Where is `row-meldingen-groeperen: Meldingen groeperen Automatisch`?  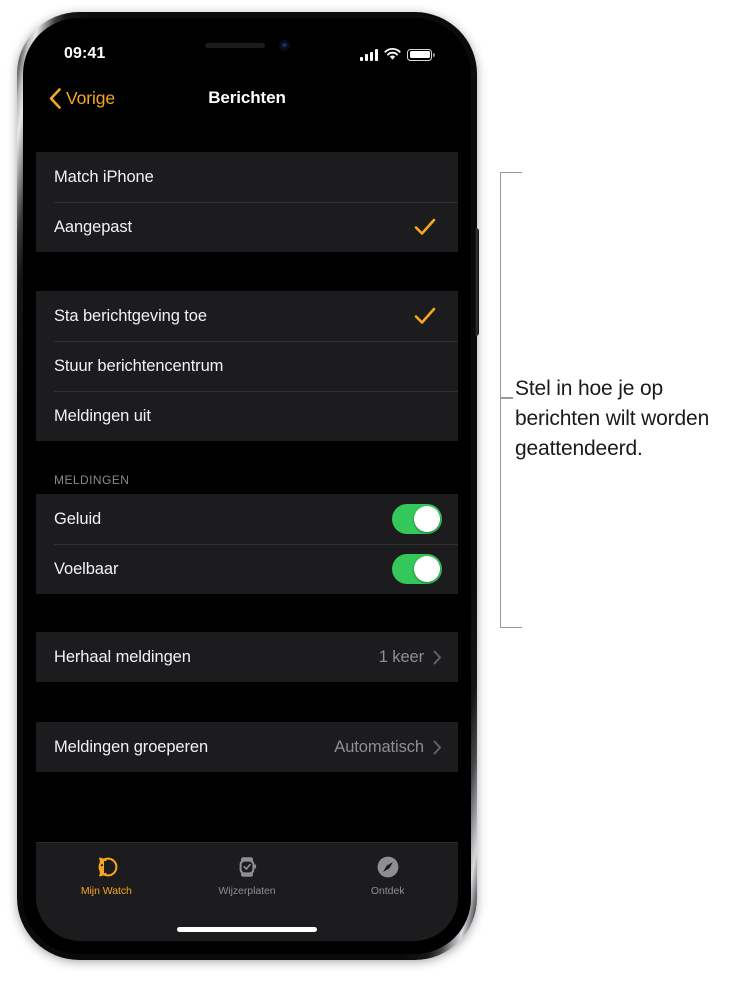 row-meldingen-groeperen: Meldingen groeperen Automatisch is located at coordinates (247, 747).